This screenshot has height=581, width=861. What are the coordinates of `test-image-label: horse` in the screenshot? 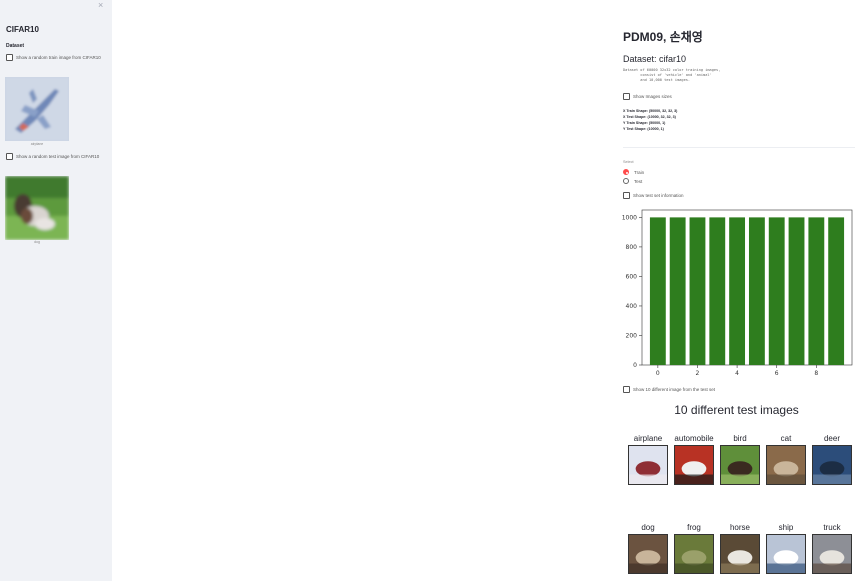 It's located at (739, 527).